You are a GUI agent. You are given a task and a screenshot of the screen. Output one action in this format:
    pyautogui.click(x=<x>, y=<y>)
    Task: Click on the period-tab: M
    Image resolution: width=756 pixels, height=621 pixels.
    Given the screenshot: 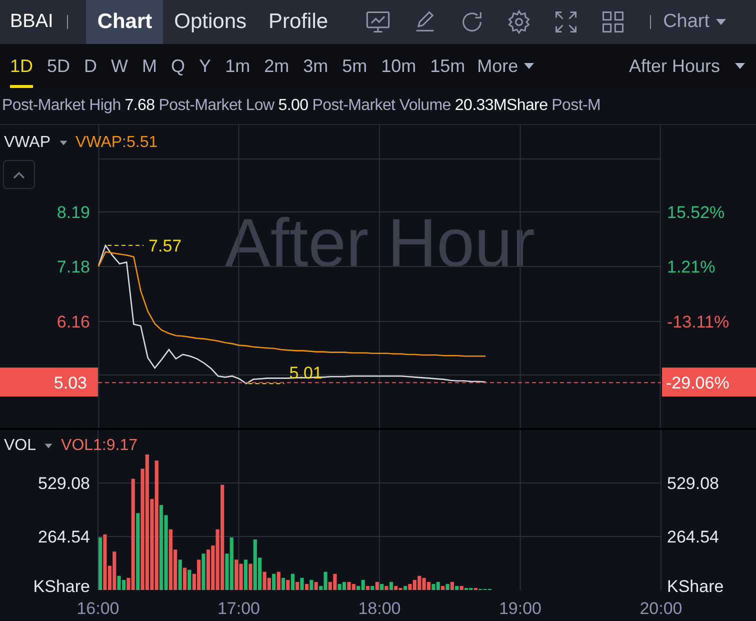 What is the action you would take?
    pyautogui.click(x=150, y=66)
    